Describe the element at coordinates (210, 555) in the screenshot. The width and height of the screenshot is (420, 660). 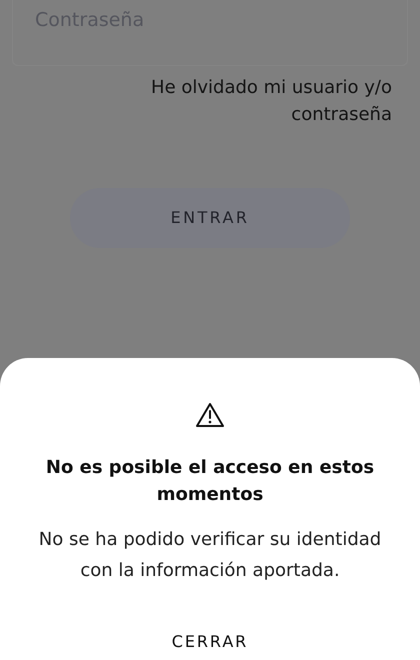
I see `dialog-message: No se ha podido verificar su identidad con la información aportada.` at that location.